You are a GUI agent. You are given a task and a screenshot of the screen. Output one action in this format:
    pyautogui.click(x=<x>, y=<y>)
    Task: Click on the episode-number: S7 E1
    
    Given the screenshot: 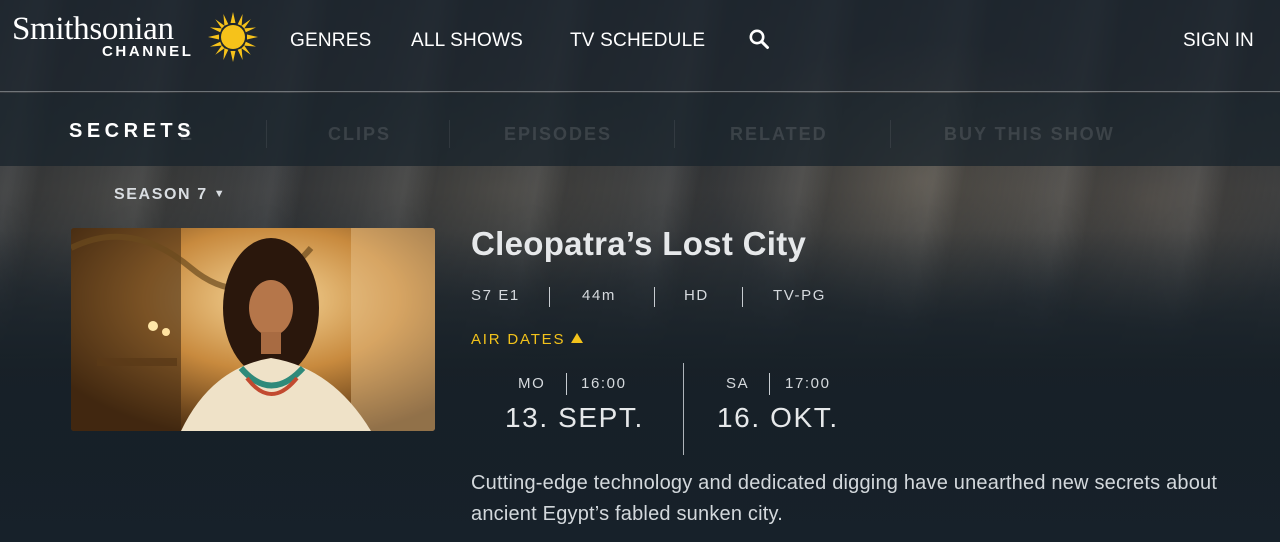 What is the action you would take?
    pyautogui.click(x=495, y=295)
    